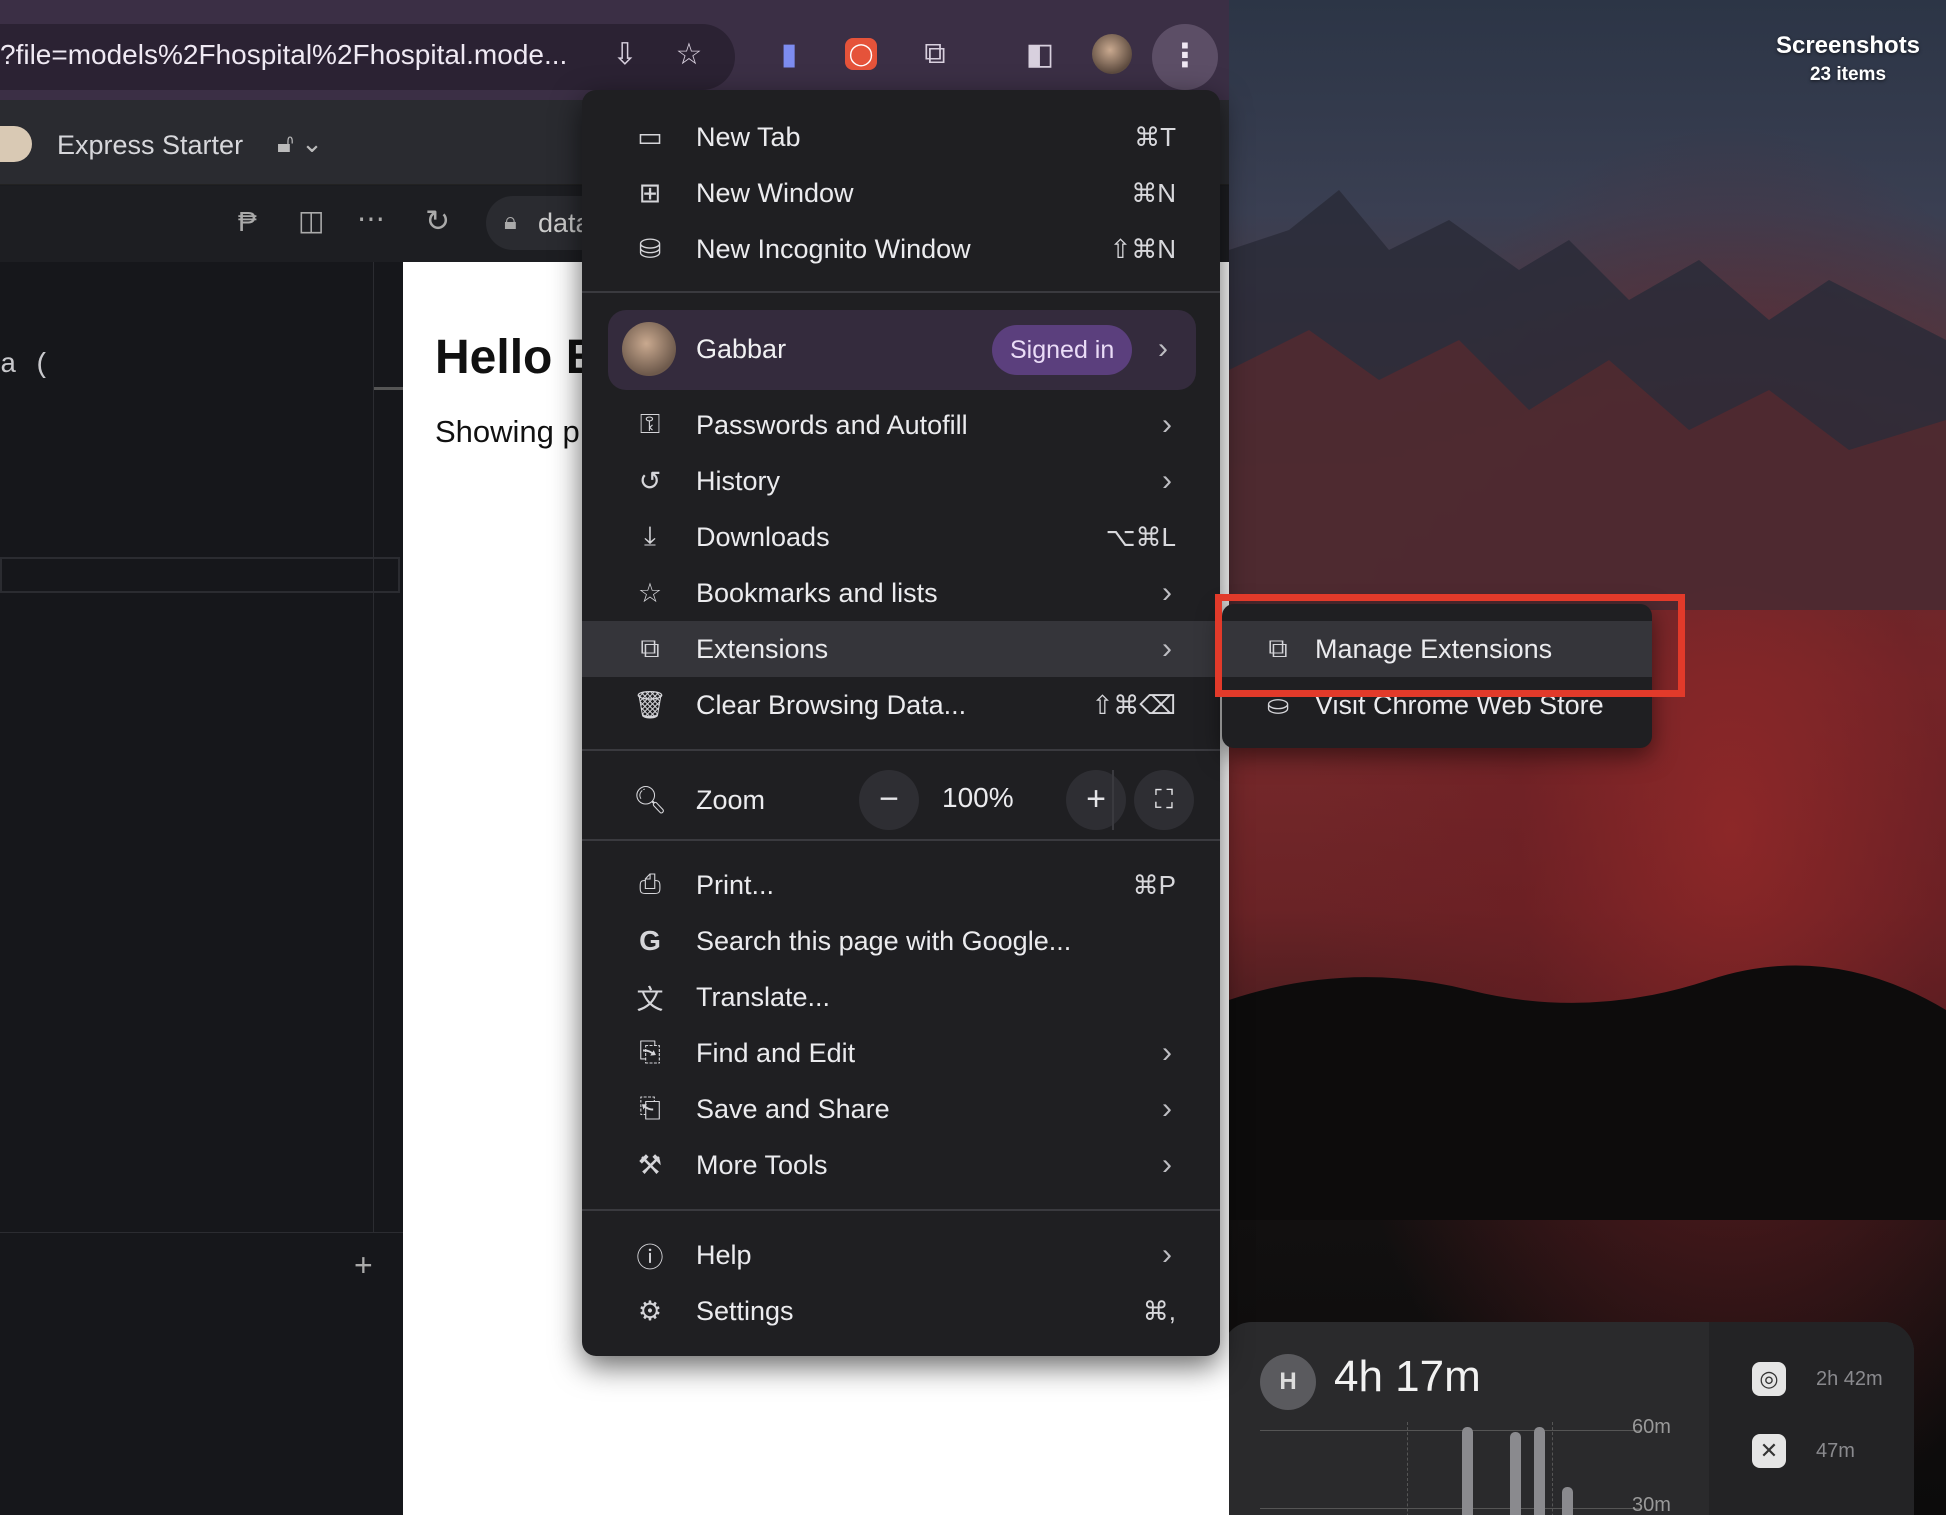 The image size is (1946, 1515). Describe the element at coordinates (650, 136) in the screenshot. I see `new-tab-icon: ▭` at that location.